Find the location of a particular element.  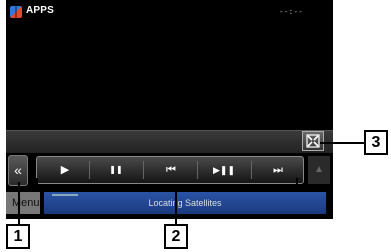

callout-2-bracket is located at coordinates (167, 187).